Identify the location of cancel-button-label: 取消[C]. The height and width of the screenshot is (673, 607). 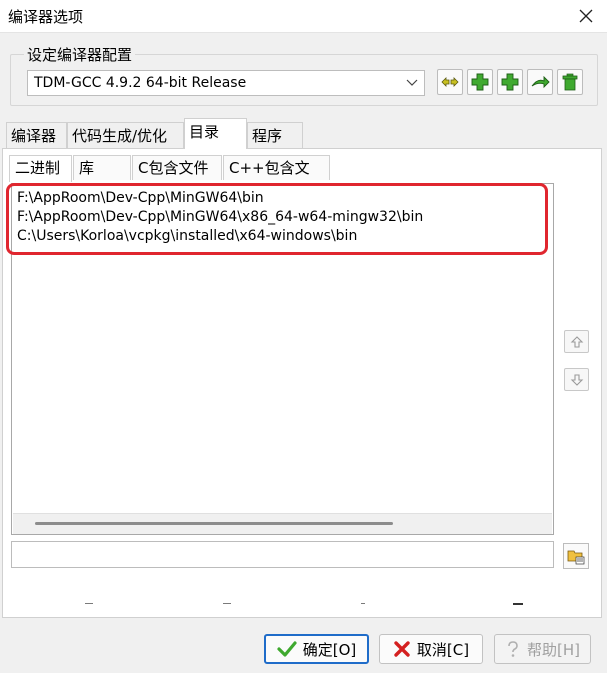
(443, 649).